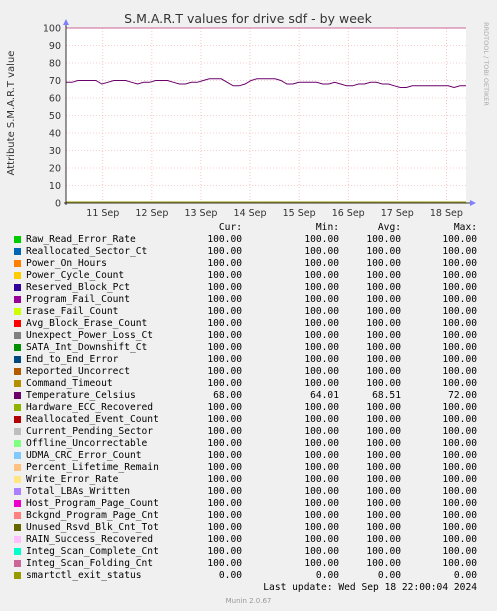 Image resolution: width=497 pixels, height=611 pixels. What do you see at coordinates (87, 443) in the screenshot?
I see `legend-name: Offline_Uncorrectable` at bounding box center [87, 443].